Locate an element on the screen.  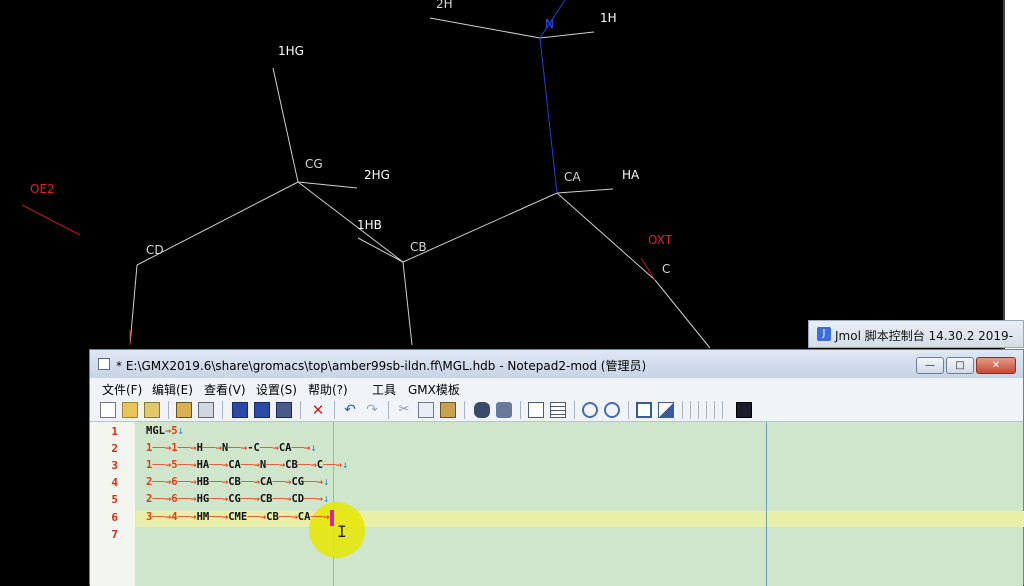
atom-label-1hg: 1HG is located at coordinates (291, 51).